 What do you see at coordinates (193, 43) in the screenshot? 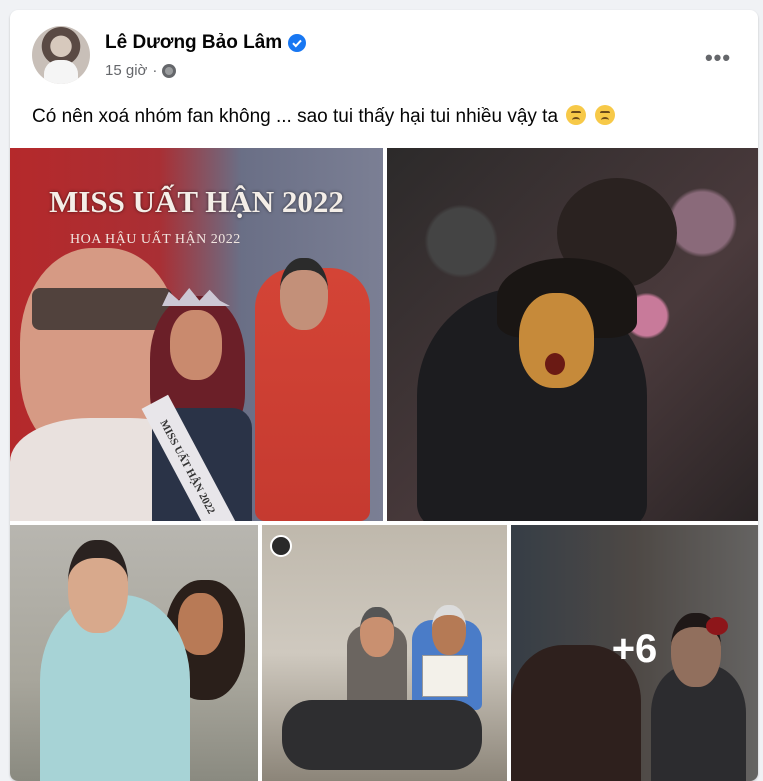
I see `author-name: Lê Dương Bảo Lâm` at bounding box center [193, 43].